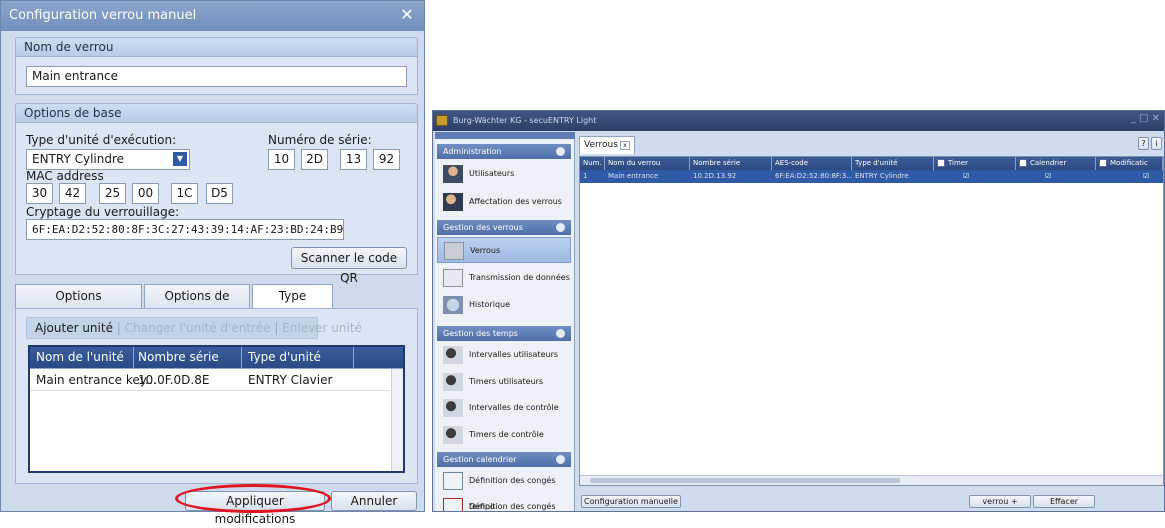 The image size is (1165, 528). What do you see at coordinates (145, 193) in the screenshot?
I see `mac-byte-4: 00` at bounding box center [145, 193].